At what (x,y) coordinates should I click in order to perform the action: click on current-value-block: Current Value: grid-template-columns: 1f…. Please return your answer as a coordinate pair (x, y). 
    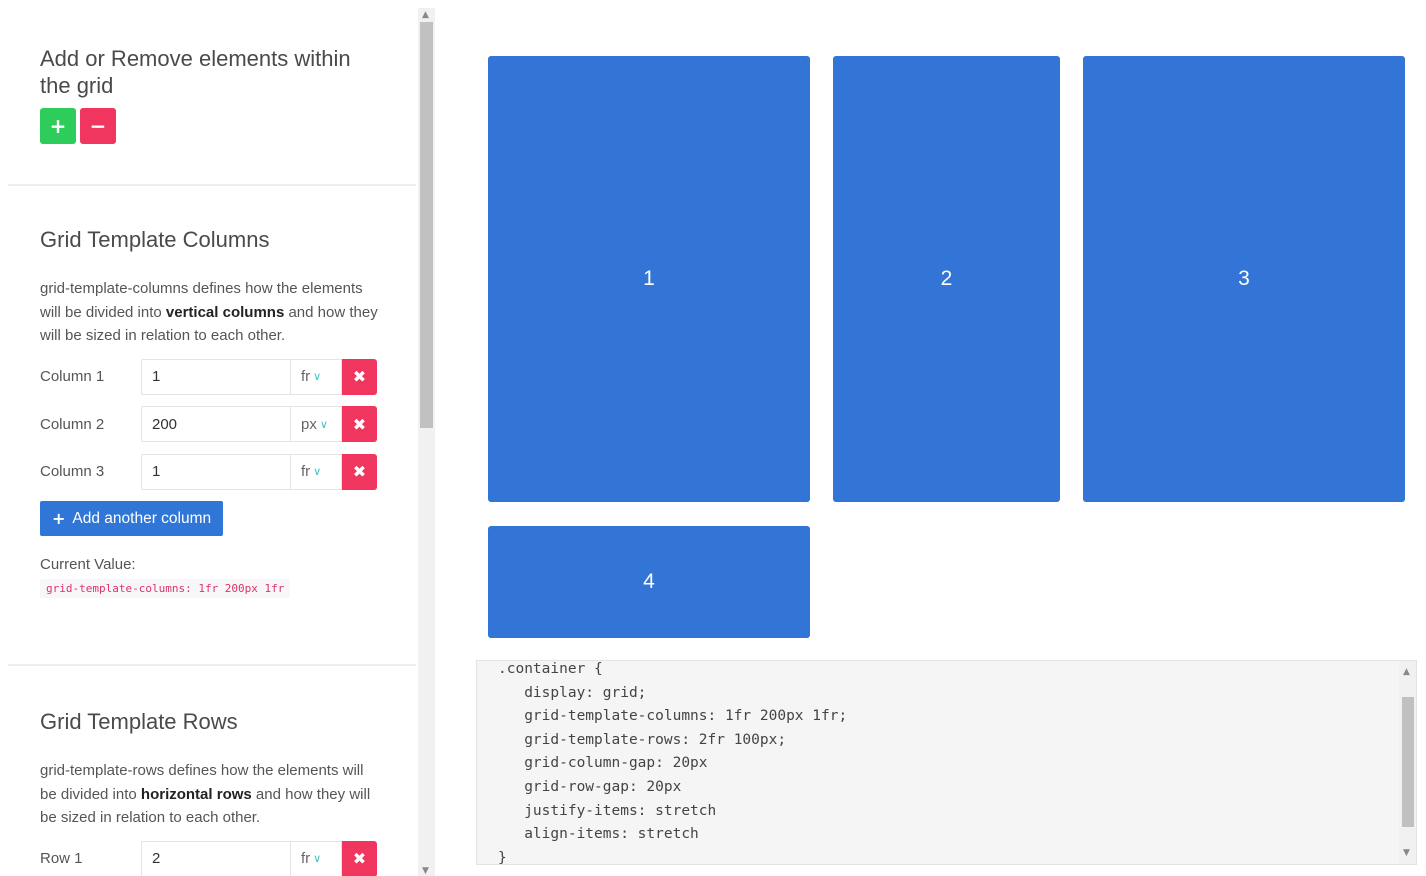
    Looking at the image, I should click on (212, 577).